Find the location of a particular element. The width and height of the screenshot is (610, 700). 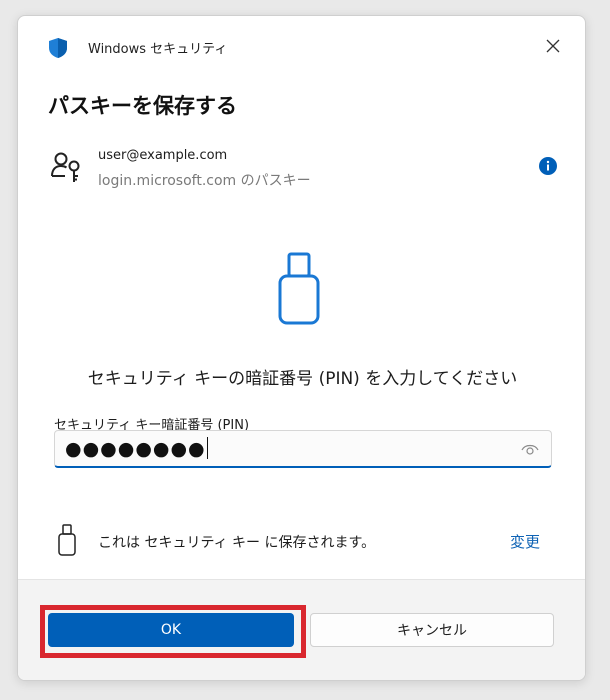

usb-key-icon is located at coordinates (299, 288).